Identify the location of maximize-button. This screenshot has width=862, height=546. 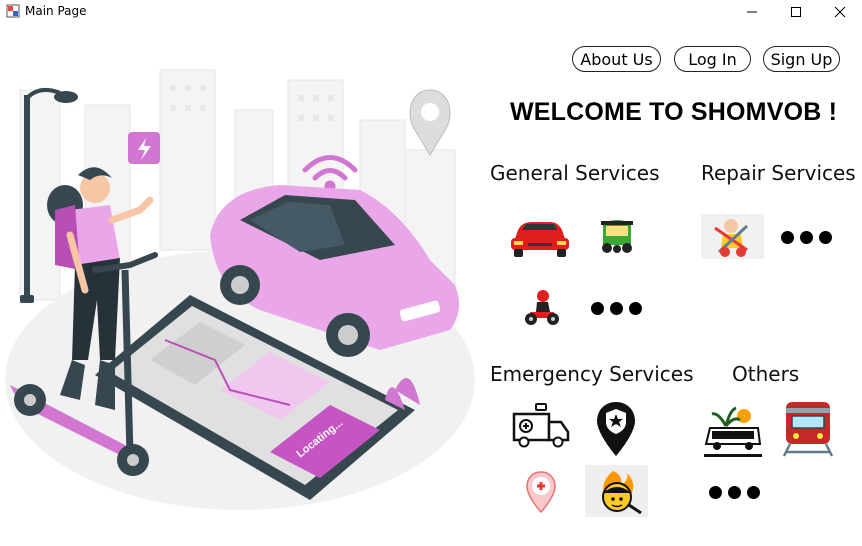
(796, 12).